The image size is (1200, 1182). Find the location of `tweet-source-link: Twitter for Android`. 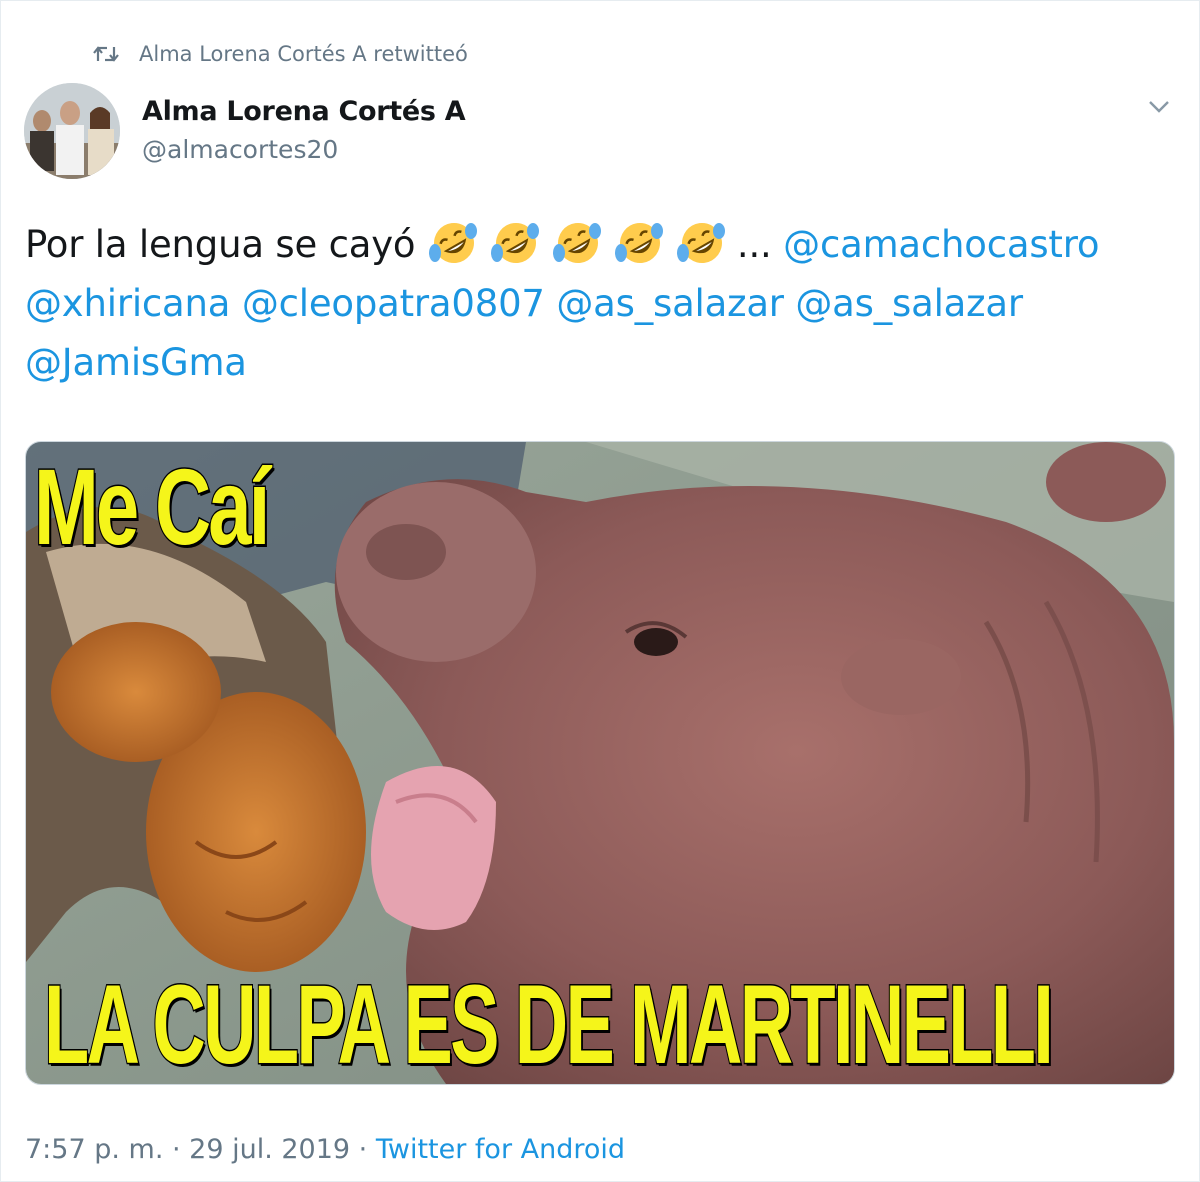

tweet-source-link: Twitter for Android is located at coordinates (500, 1149).